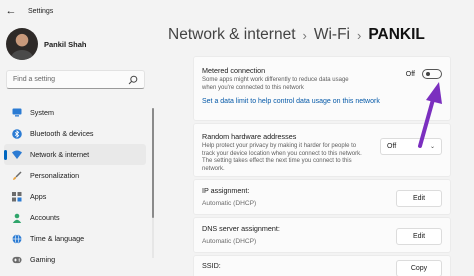  I want to click on page-title: PANKIL, so click(396, 34).